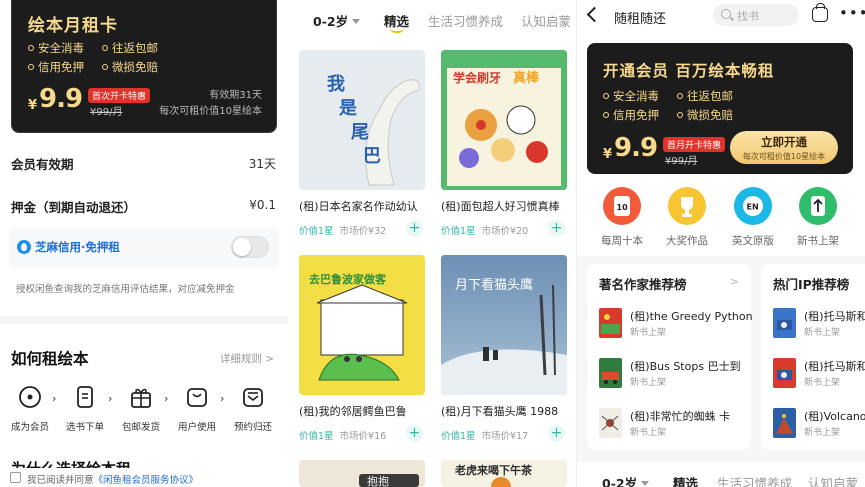  I want to click on zhima-label: 芝麻信用·免押租, so click(77, 247).